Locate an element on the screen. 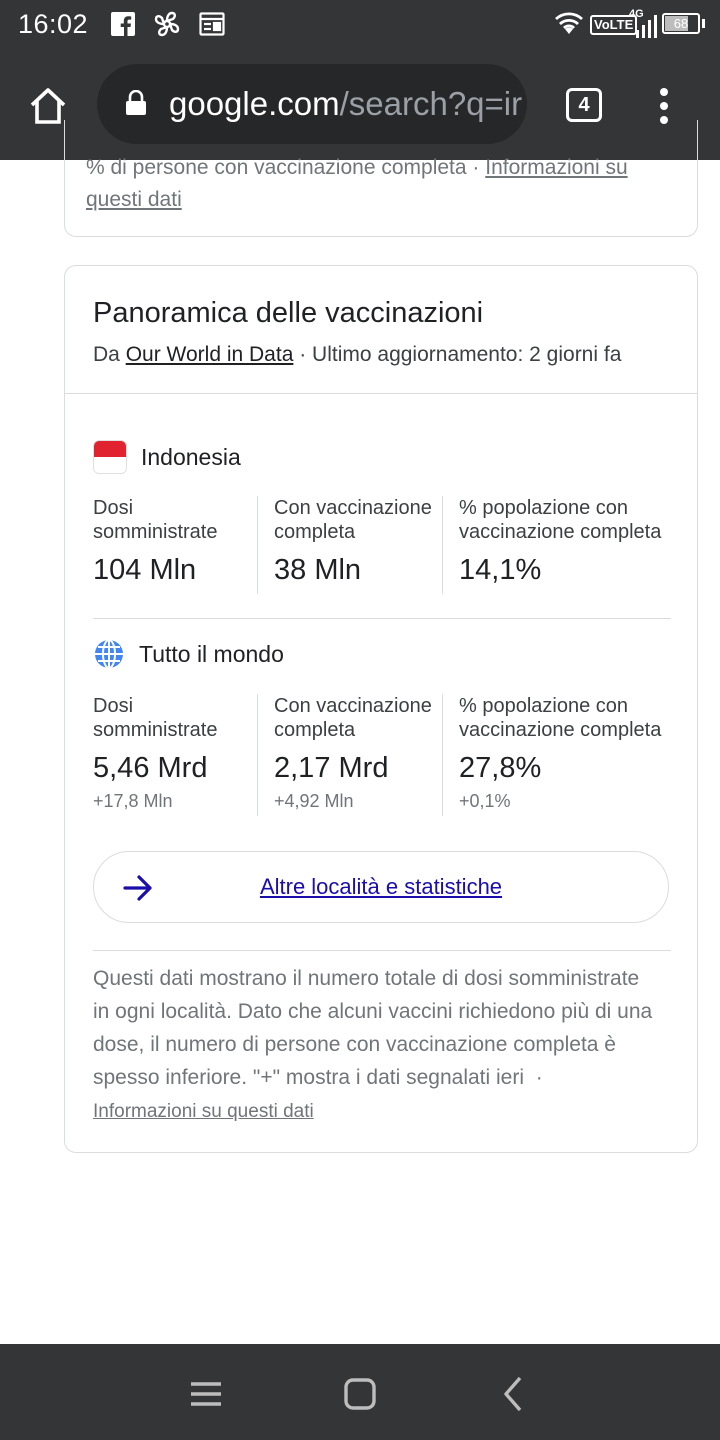 This screenshot has width=720, height=1440. battery-icon: 68 is located at coordinates (681, 23).